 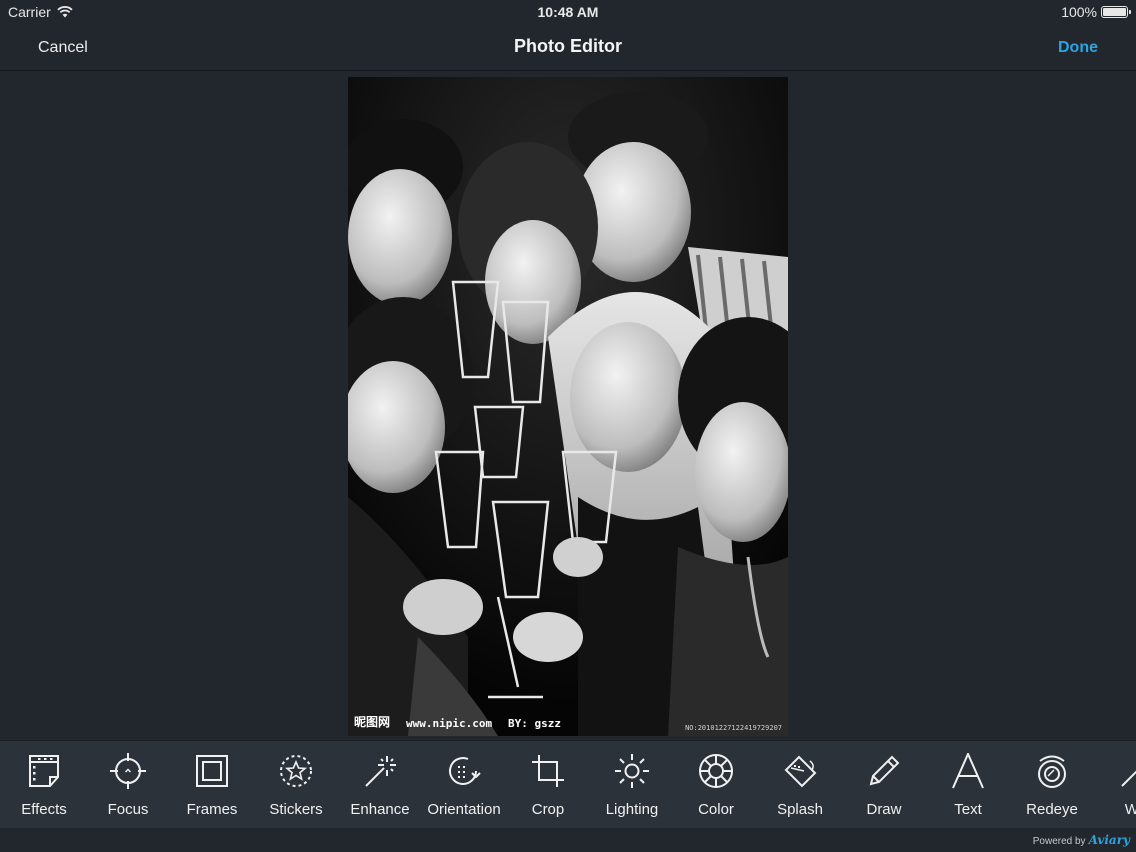 What do you see at coordinates (1110, 809) in the screenshot?
I see `tool-label: Wh` at bounding box center [1110, 809].